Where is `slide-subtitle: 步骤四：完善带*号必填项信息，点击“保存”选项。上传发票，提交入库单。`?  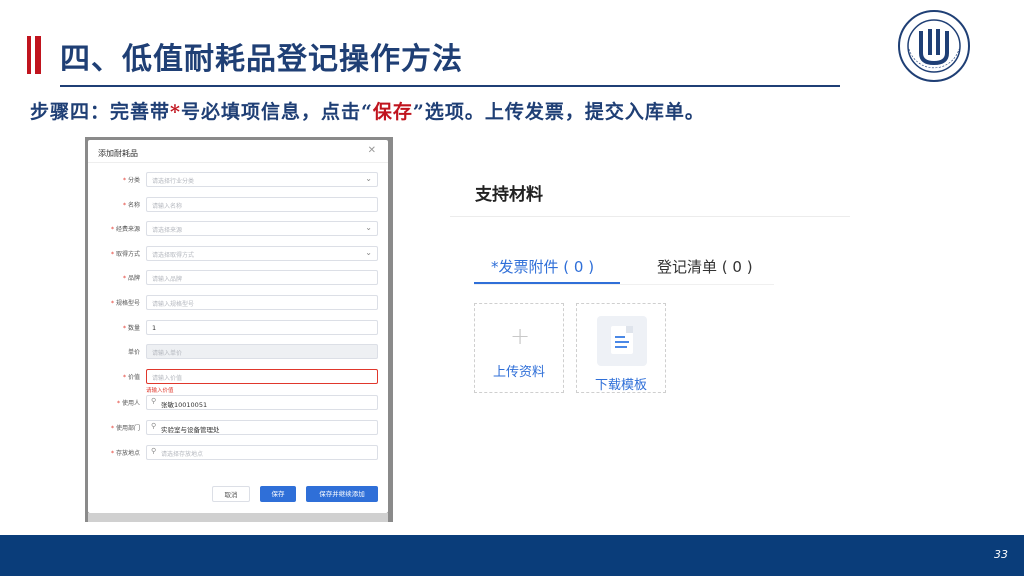
slide-subtitle: 步骤四：完善带*号必填项信息，点击“保存”选项。上传发票，提交入库单。 is located at coordinates (367, 110).